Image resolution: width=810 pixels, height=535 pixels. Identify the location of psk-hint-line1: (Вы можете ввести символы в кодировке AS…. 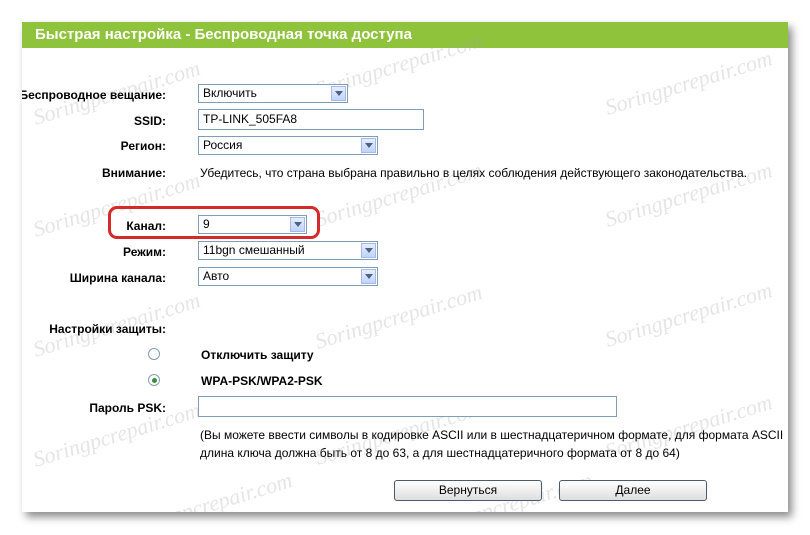
(492, 435).